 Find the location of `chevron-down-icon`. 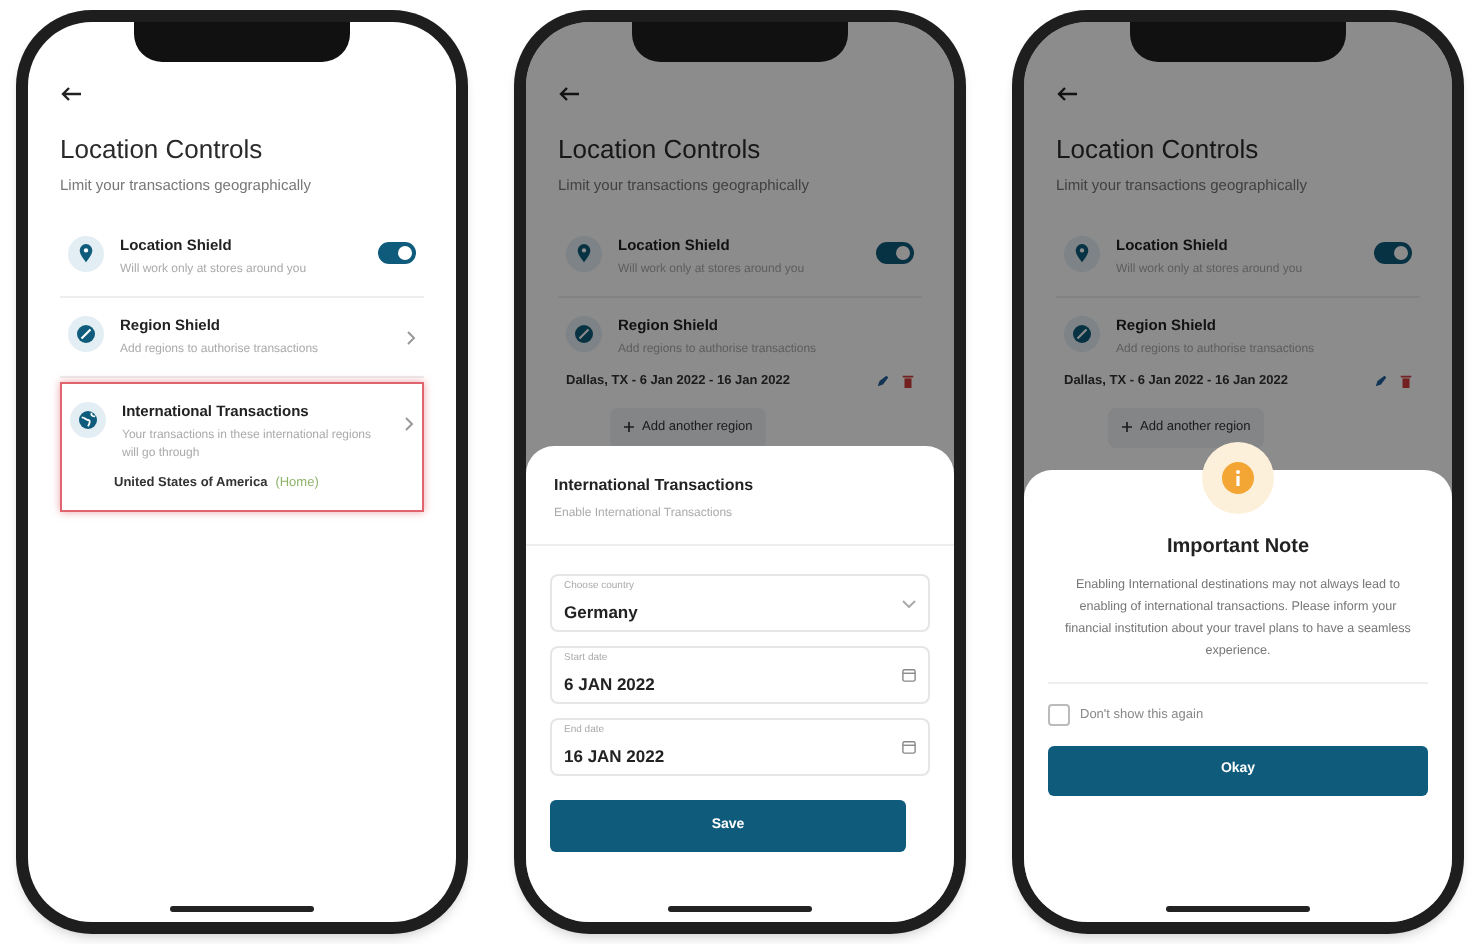

chevron-down-icon is located at coordinates (909, 603).